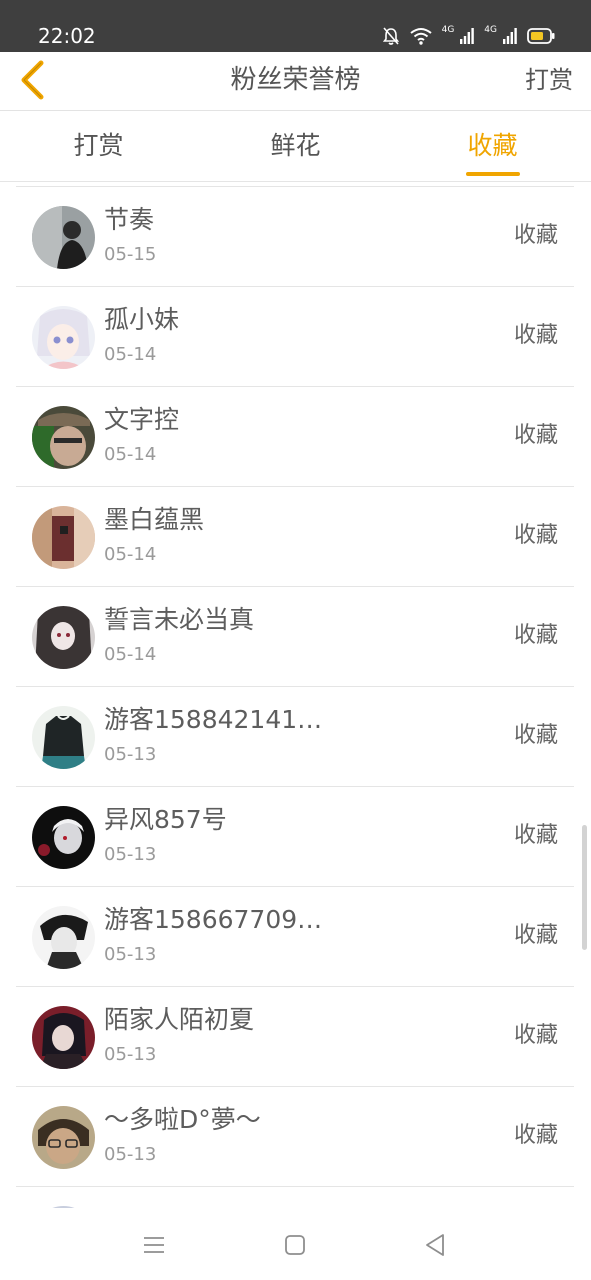  What do you see at coordinates (295, 237) in the screenshot?
I see `list-item: 节奏 05-15 收藏` at bounding box center [295, 237].